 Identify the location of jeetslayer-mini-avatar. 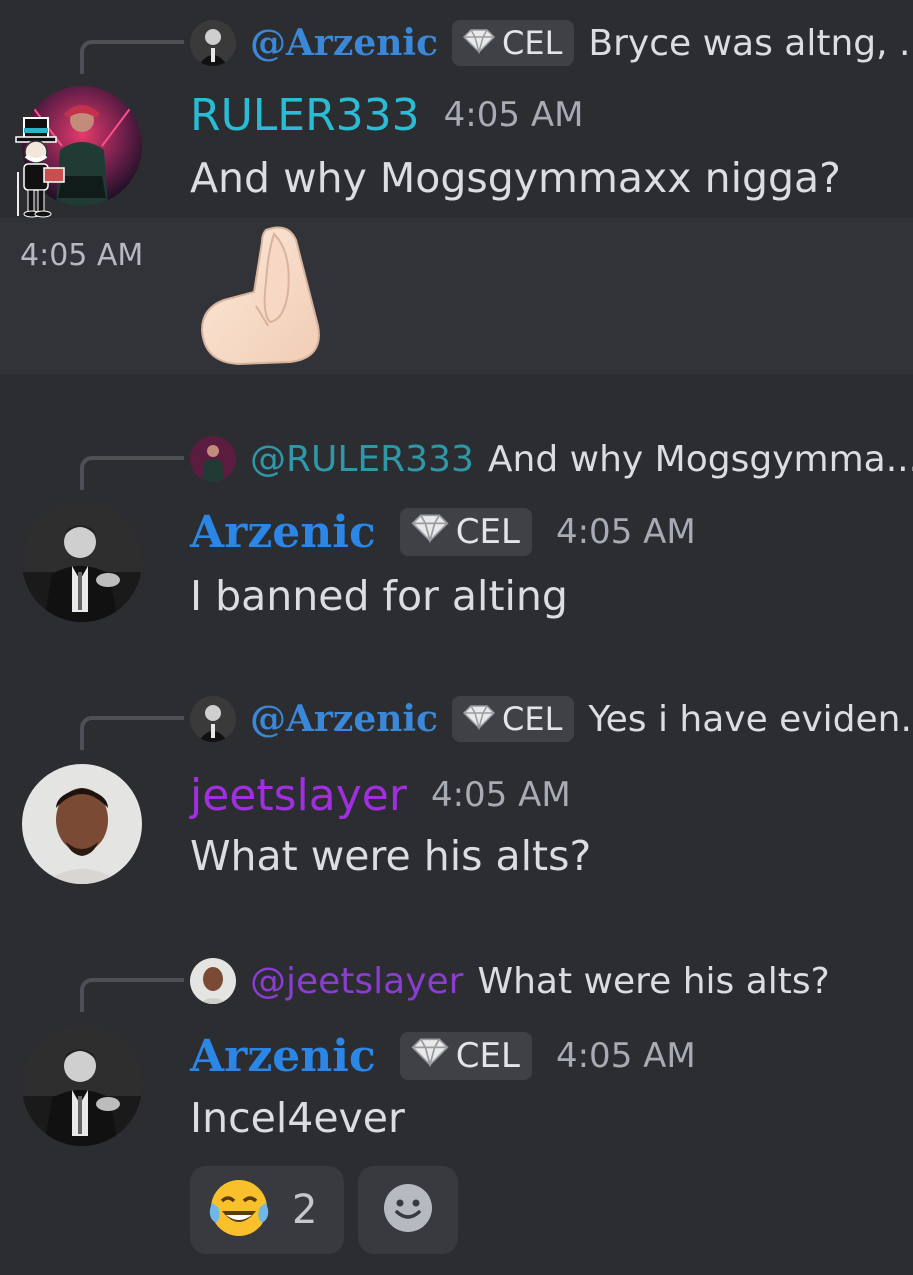
(213, 981).